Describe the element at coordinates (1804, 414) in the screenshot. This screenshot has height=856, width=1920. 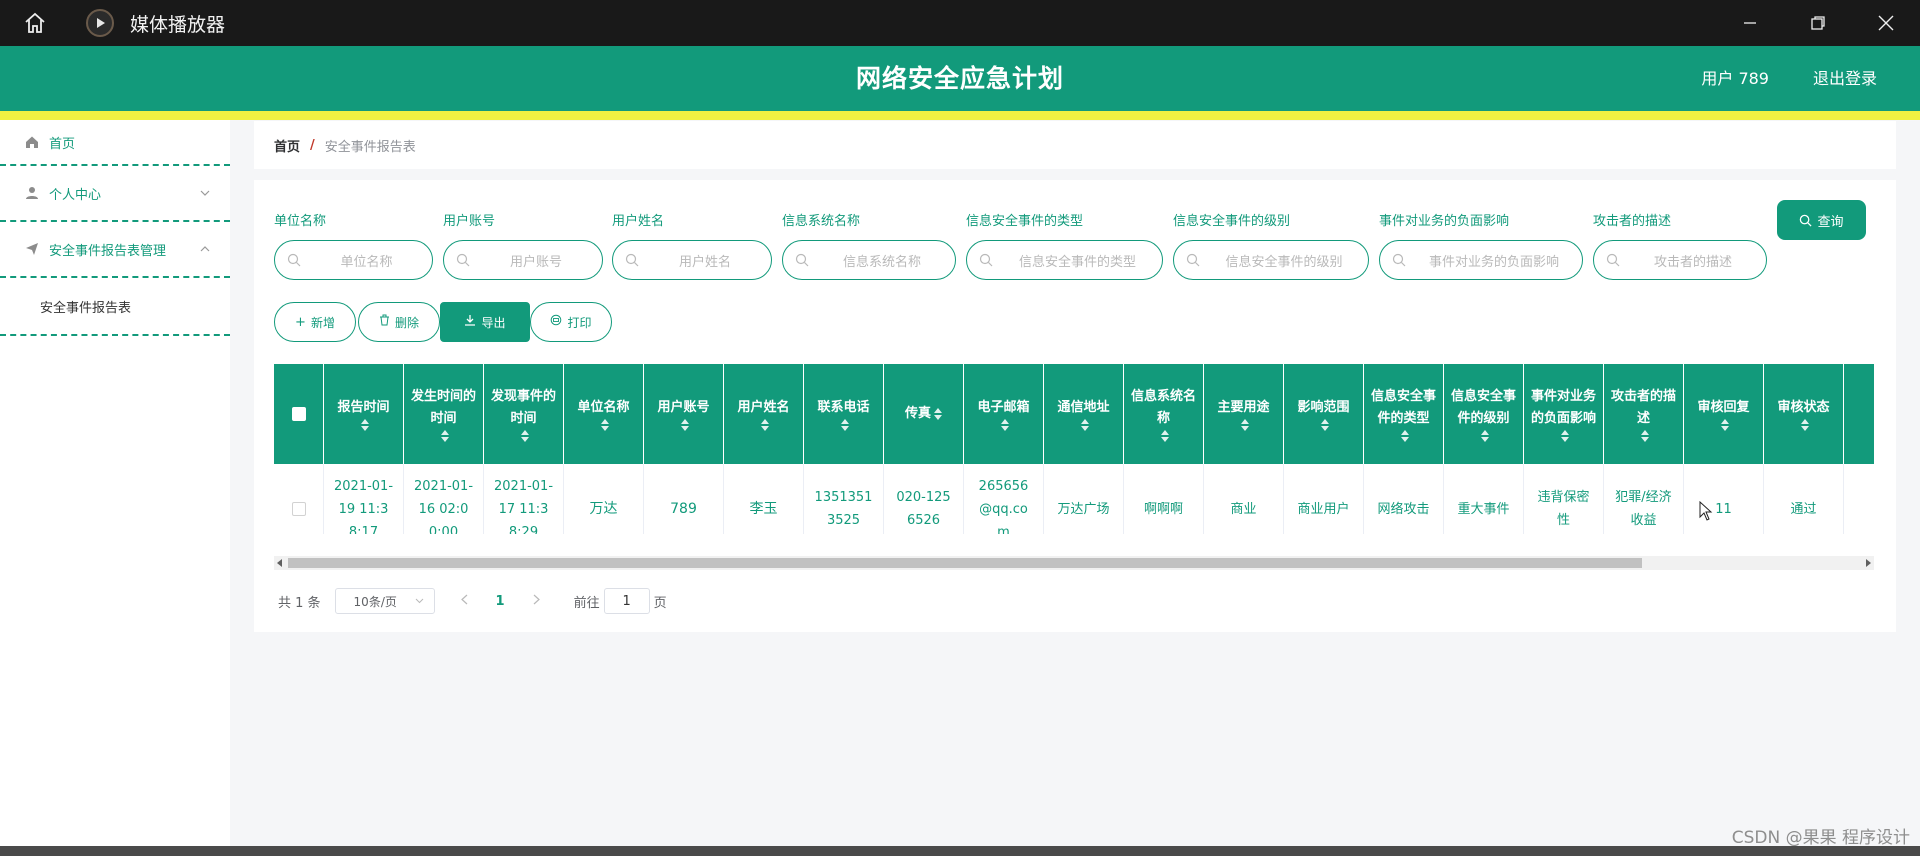
I see `col-header-review-status: 审核状态` at that location.